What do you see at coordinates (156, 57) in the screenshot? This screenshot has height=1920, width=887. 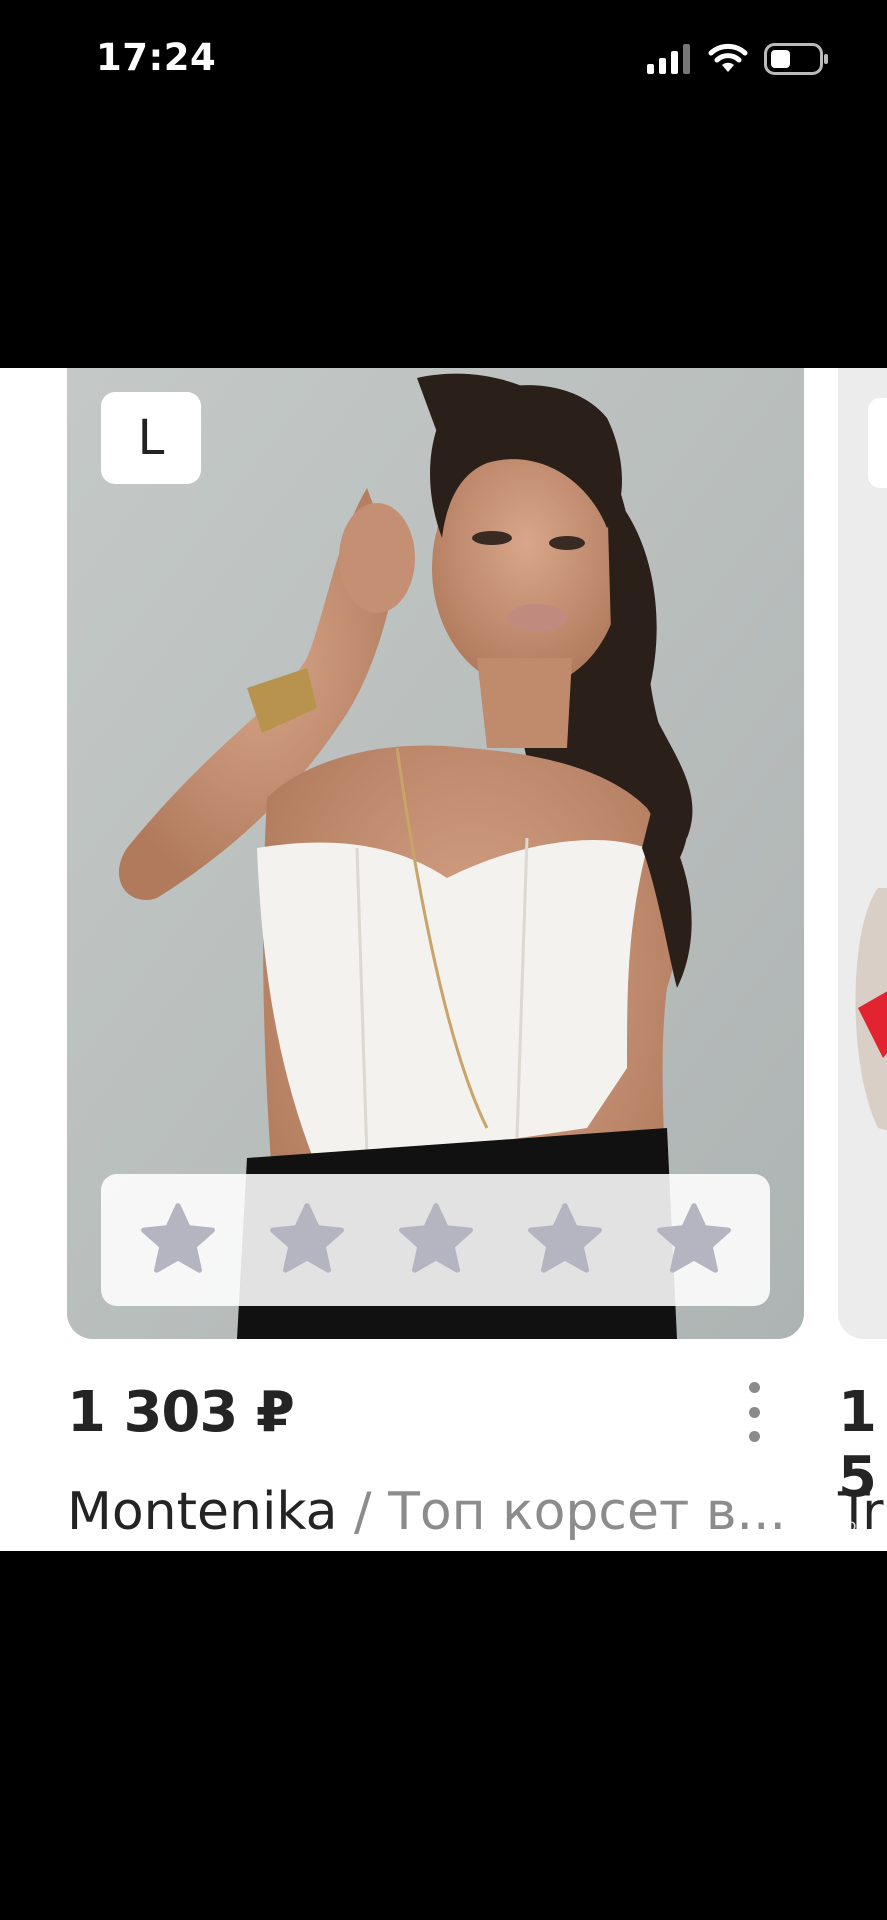 I see `status-time: 17:24` at bounding box center [156, 57].